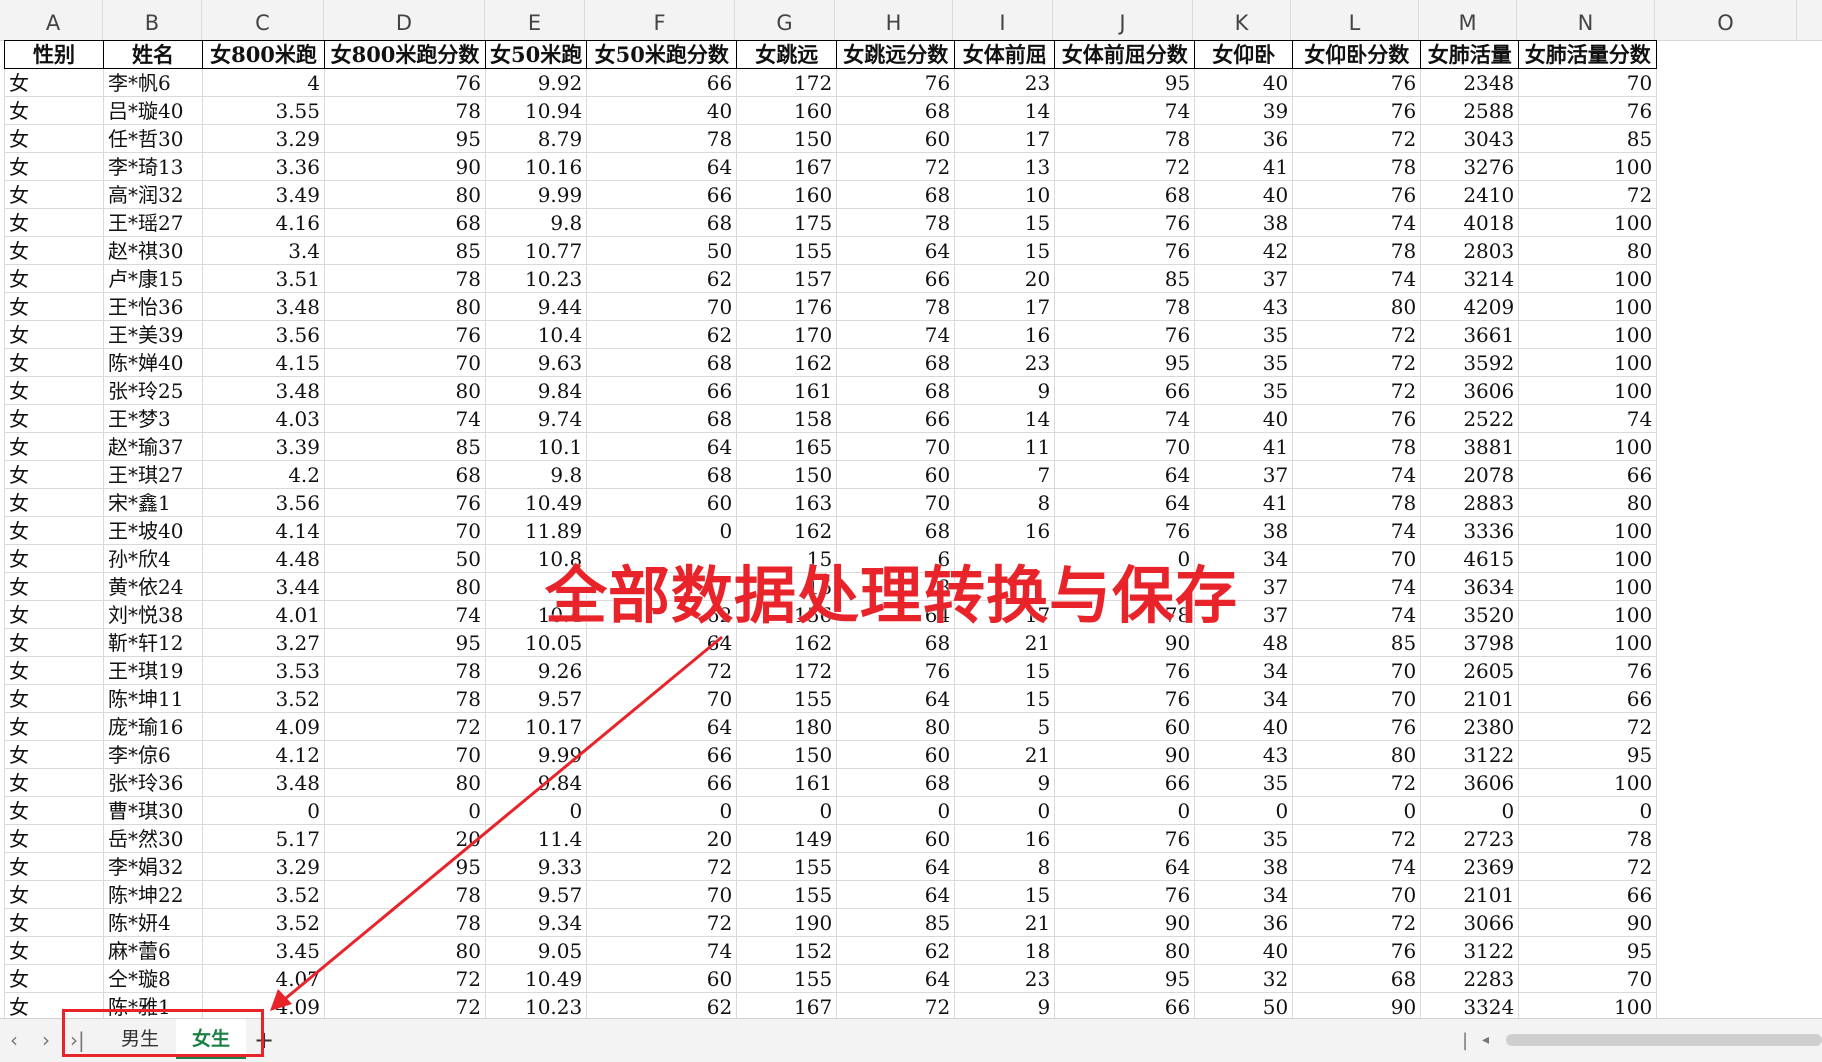 The width and height of the screenshot is (1822, 1062). Describe the element at coordinates (1468, 20) in the screenshot. I see `column-header-m: M` at that location.